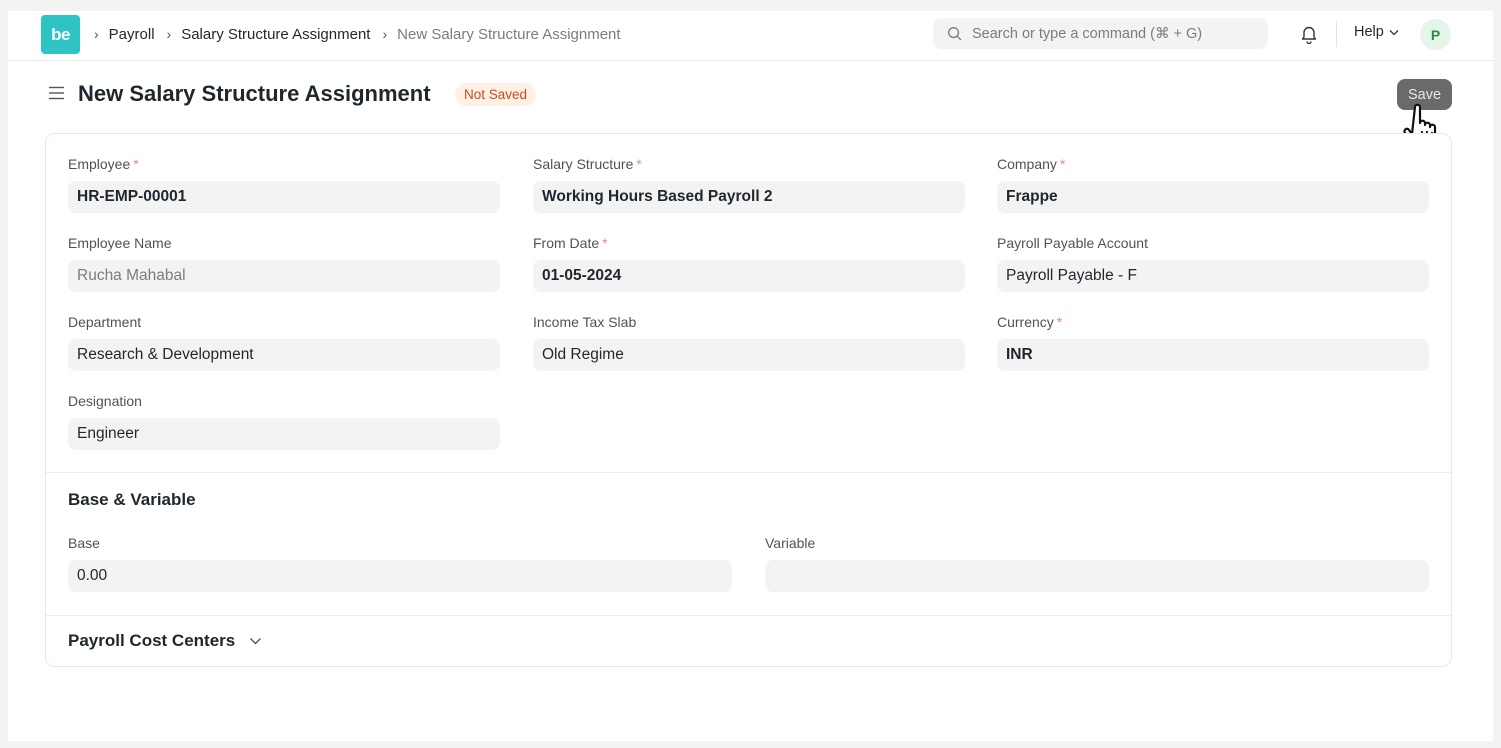 This screenshot has height=748, width=1501. Describe the element at coordinates (284, 434) in the screenshot. I see `designation-input: Engineer` at that location.